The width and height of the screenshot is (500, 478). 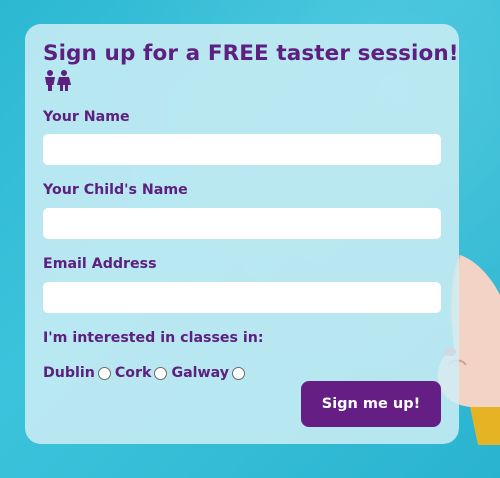 What do you see at coordinates (161, 373) in the screenshot?
I see `radio-cork` at bounding box center [161, 373].